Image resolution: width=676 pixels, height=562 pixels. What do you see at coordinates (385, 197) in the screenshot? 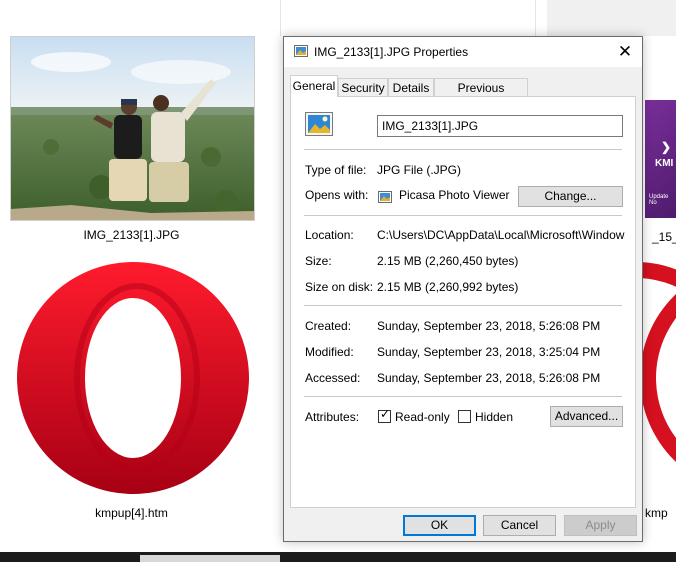
I see `picasa-icon` at bounding box center [385, 197].